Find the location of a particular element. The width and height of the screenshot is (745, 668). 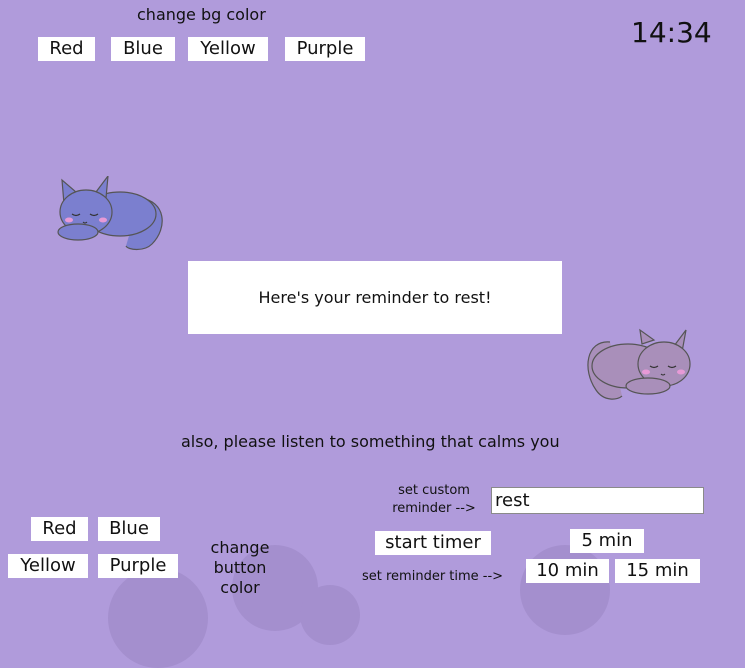

bg-purple-button: Purple is located at coordinates (325, 49).